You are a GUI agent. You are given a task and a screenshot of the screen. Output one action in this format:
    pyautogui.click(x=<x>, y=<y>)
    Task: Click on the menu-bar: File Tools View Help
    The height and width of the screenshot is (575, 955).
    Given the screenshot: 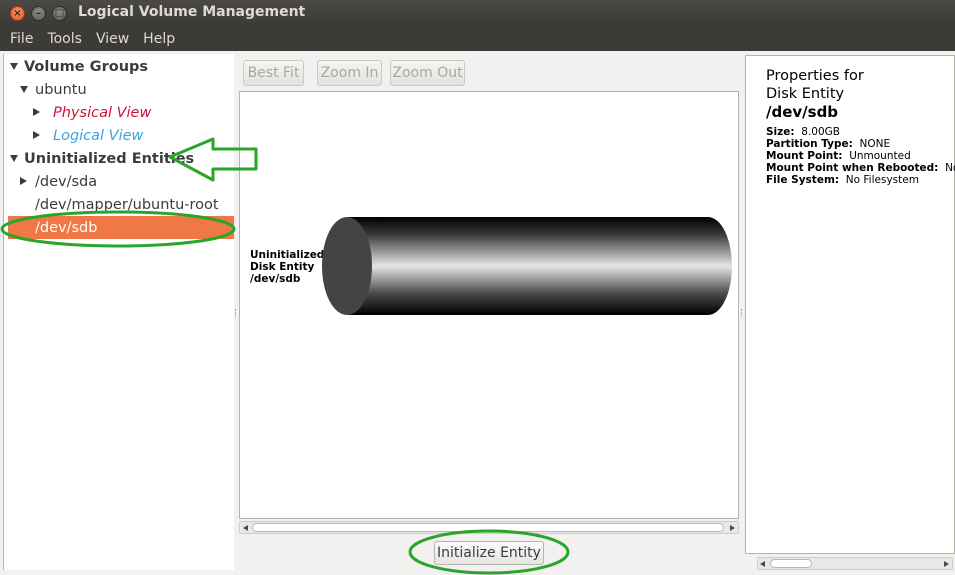 What is the action you would take?
    pyautogui.click(x=477, y=39)
    